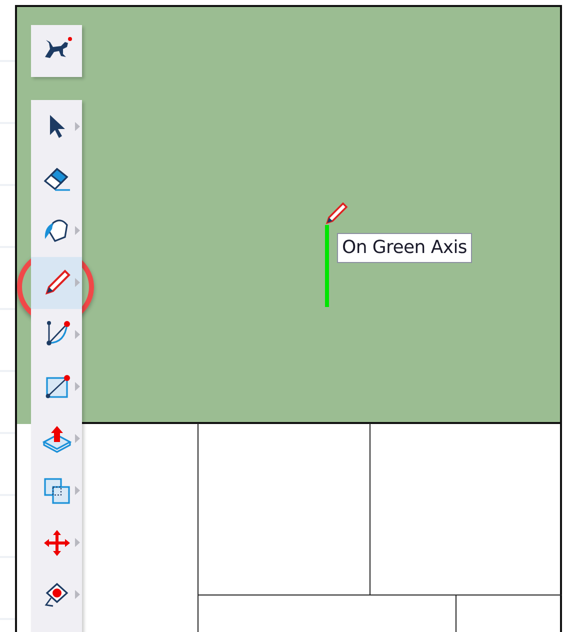  Describe the element at coordinates (56, 283) in the screenshot. I see `tool-button` at that location.